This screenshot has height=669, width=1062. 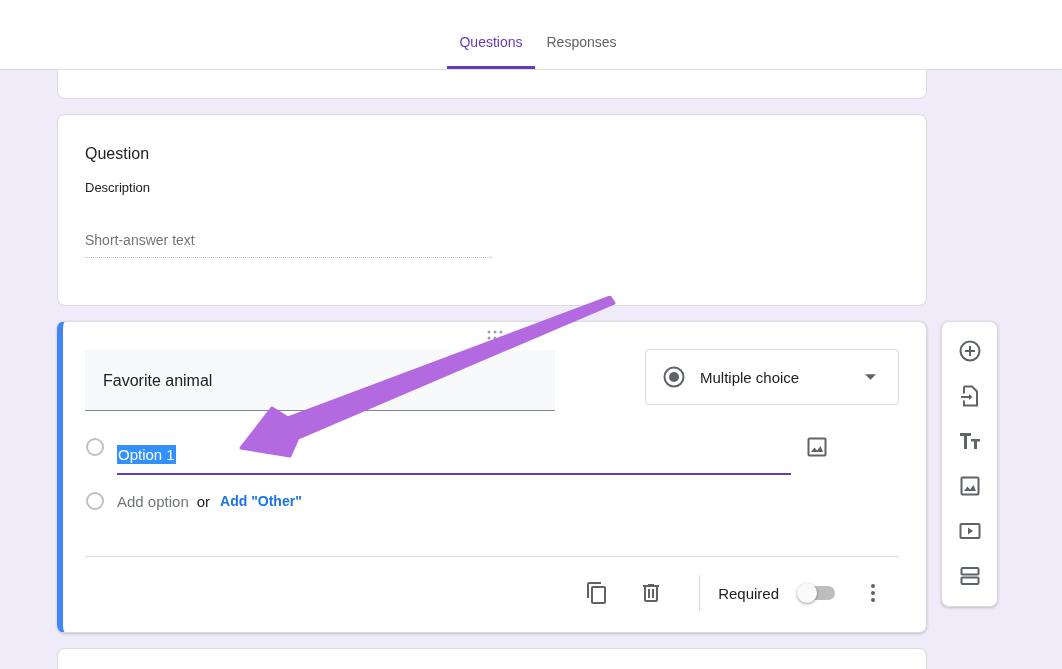 I want to click on section-icon, so click(x=969, y=576).